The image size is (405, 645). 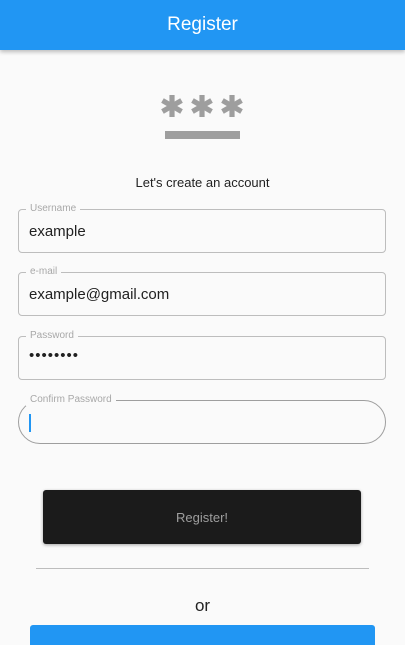 What do you see at coordinates (202, 635) in the screenshot?
I see `alternate-sign-in-button` at bounding box center [202, 635].